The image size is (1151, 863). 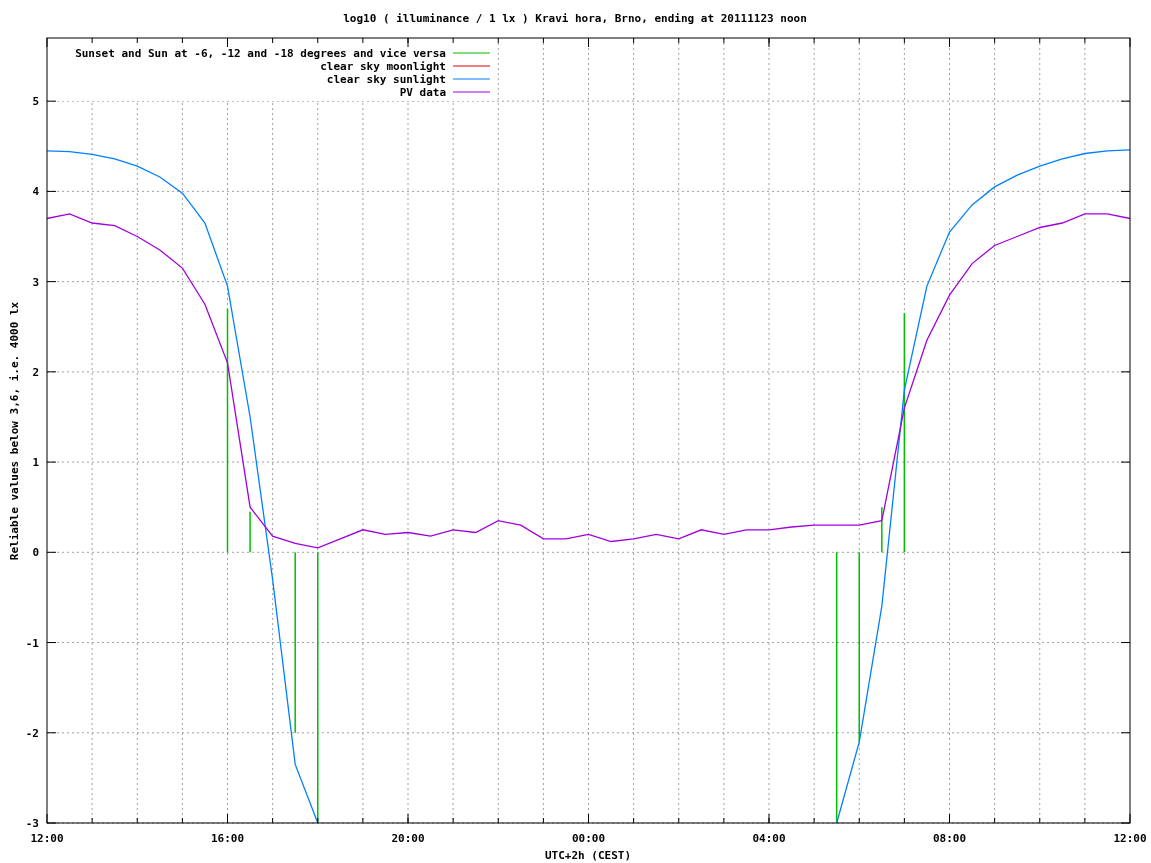 What do you see at coordinates (32, 823) in the screenshot?
I see `axis-tick-label: -3` at bounding box center [32, 823].